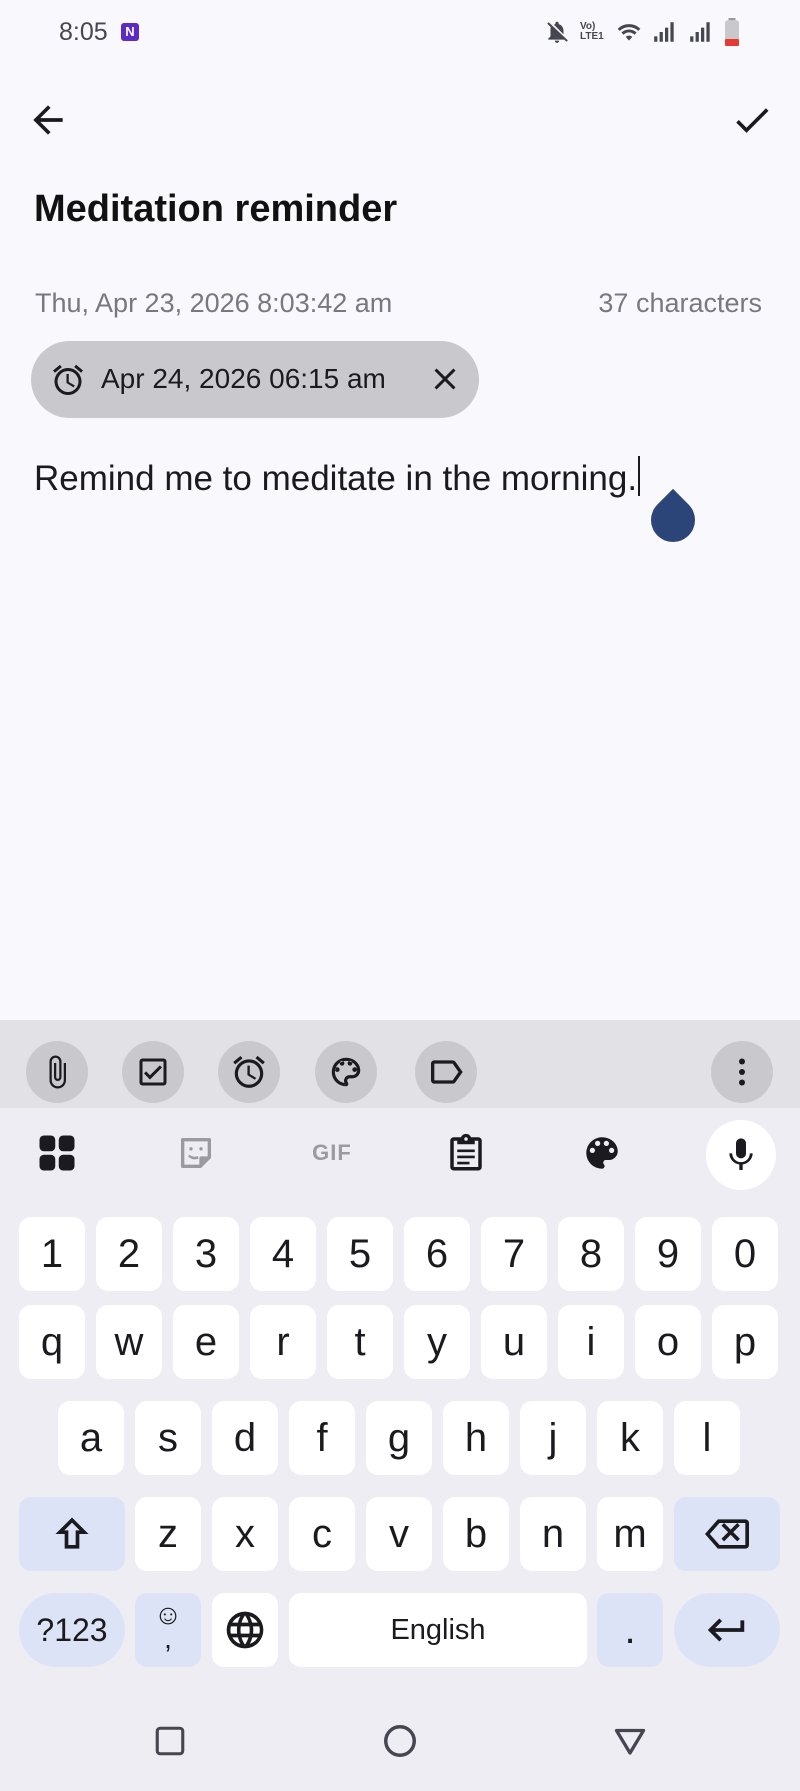  I want to click on cursor-handle, so click(673, 520).